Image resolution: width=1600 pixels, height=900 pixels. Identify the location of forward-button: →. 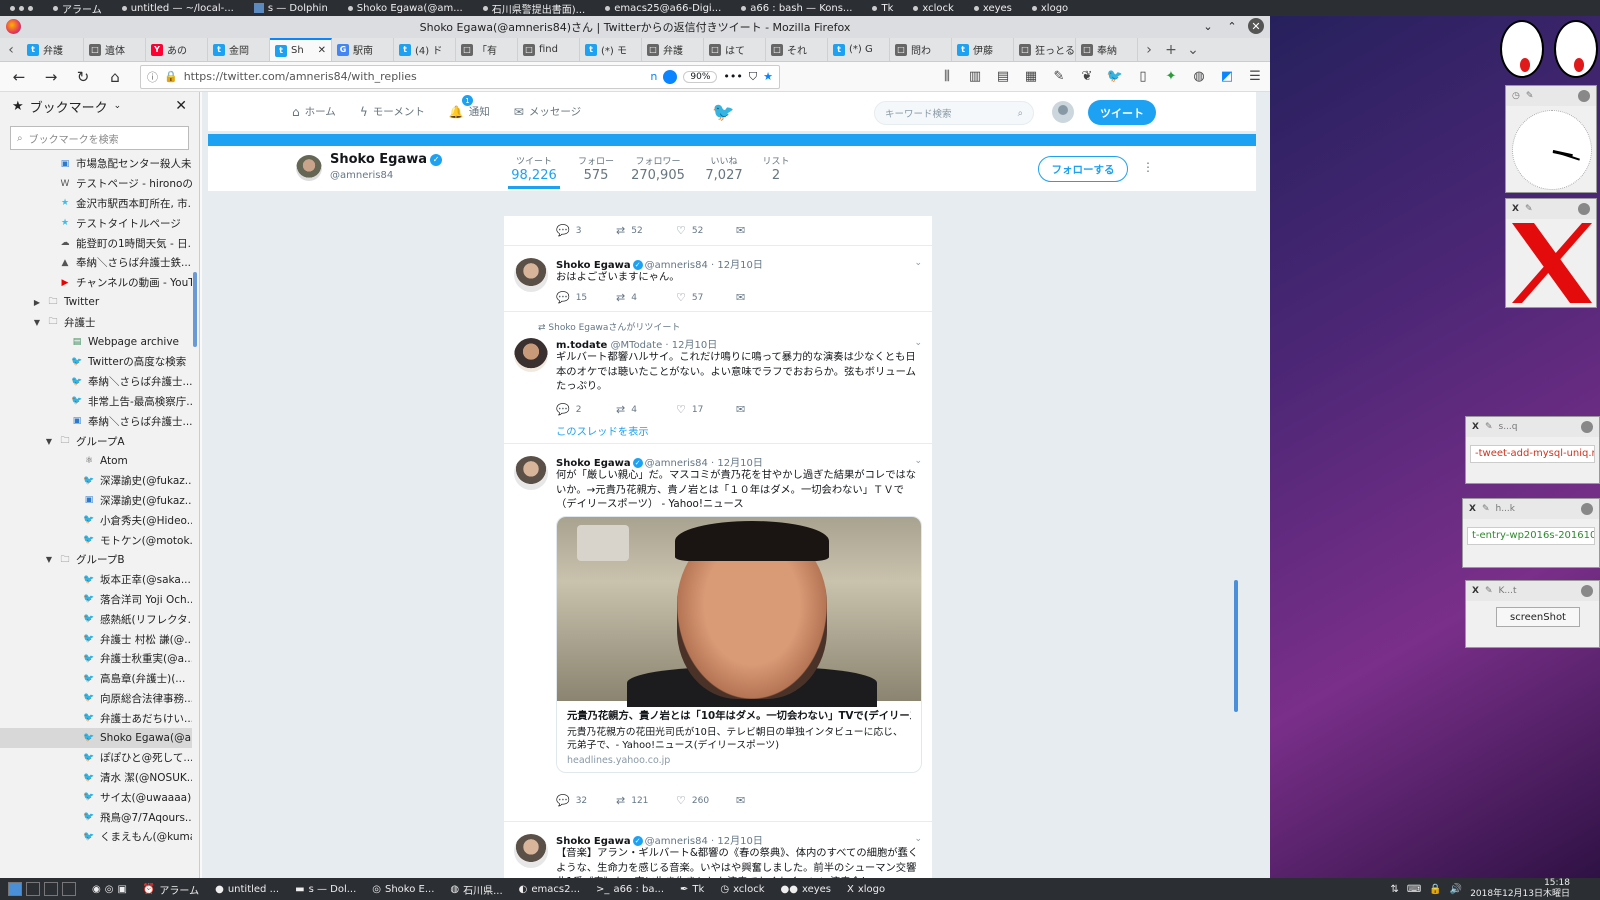
(51, 77).